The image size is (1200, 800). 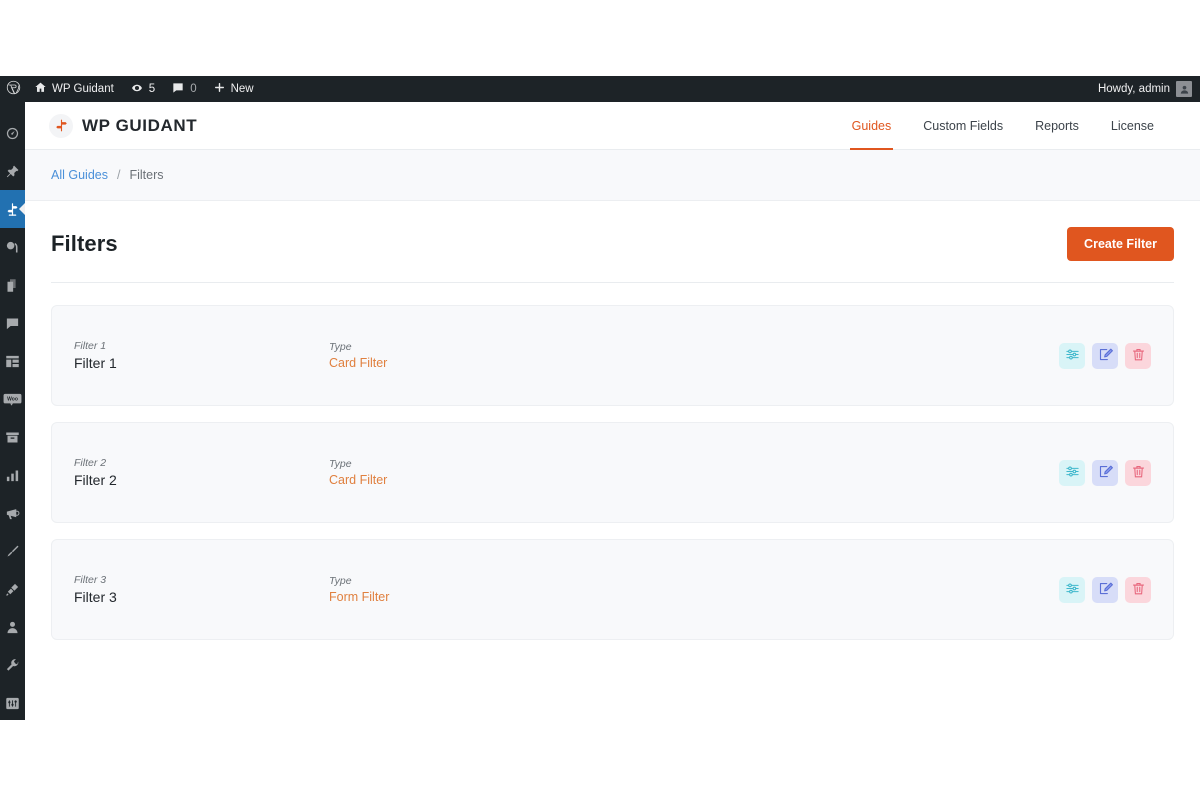 I want to click on sidebar-item-pages, so click(x=12, y=285).